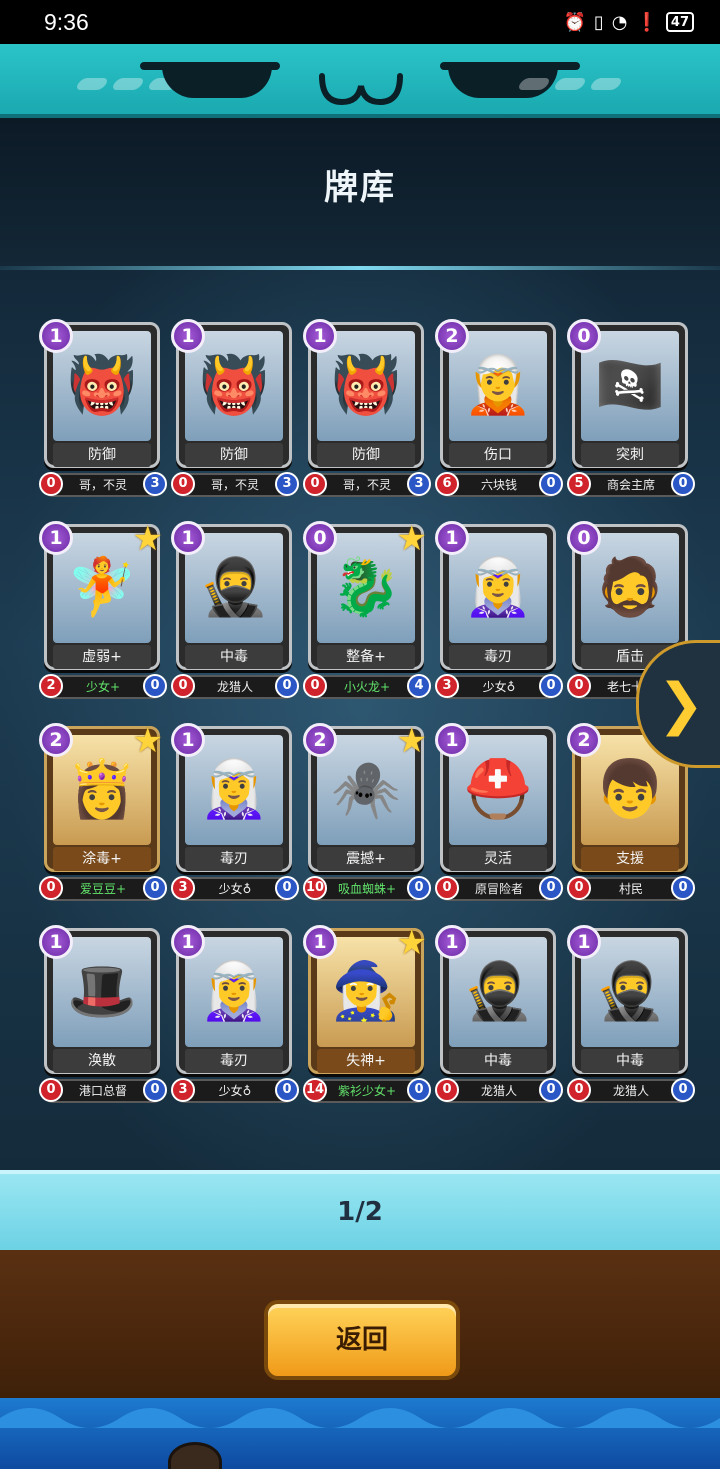  I want to click on monster-mouth, so click(361, 89).